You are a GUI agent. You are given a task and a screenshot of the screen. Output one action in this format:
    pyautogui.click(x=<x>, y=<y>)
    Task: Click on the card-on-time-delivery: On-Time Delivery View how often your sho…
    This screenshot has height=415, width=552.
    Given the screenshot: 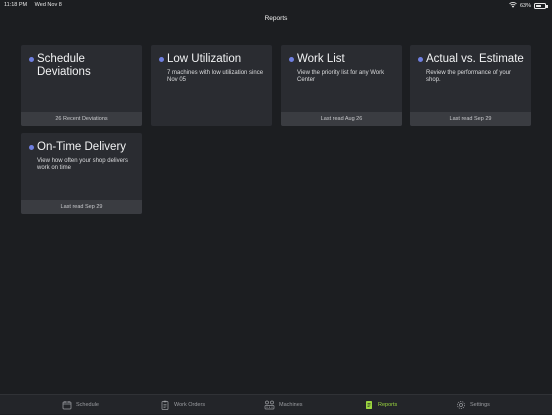 What is the action you would take?
    pyautogui.click(x=81, y=173)
    